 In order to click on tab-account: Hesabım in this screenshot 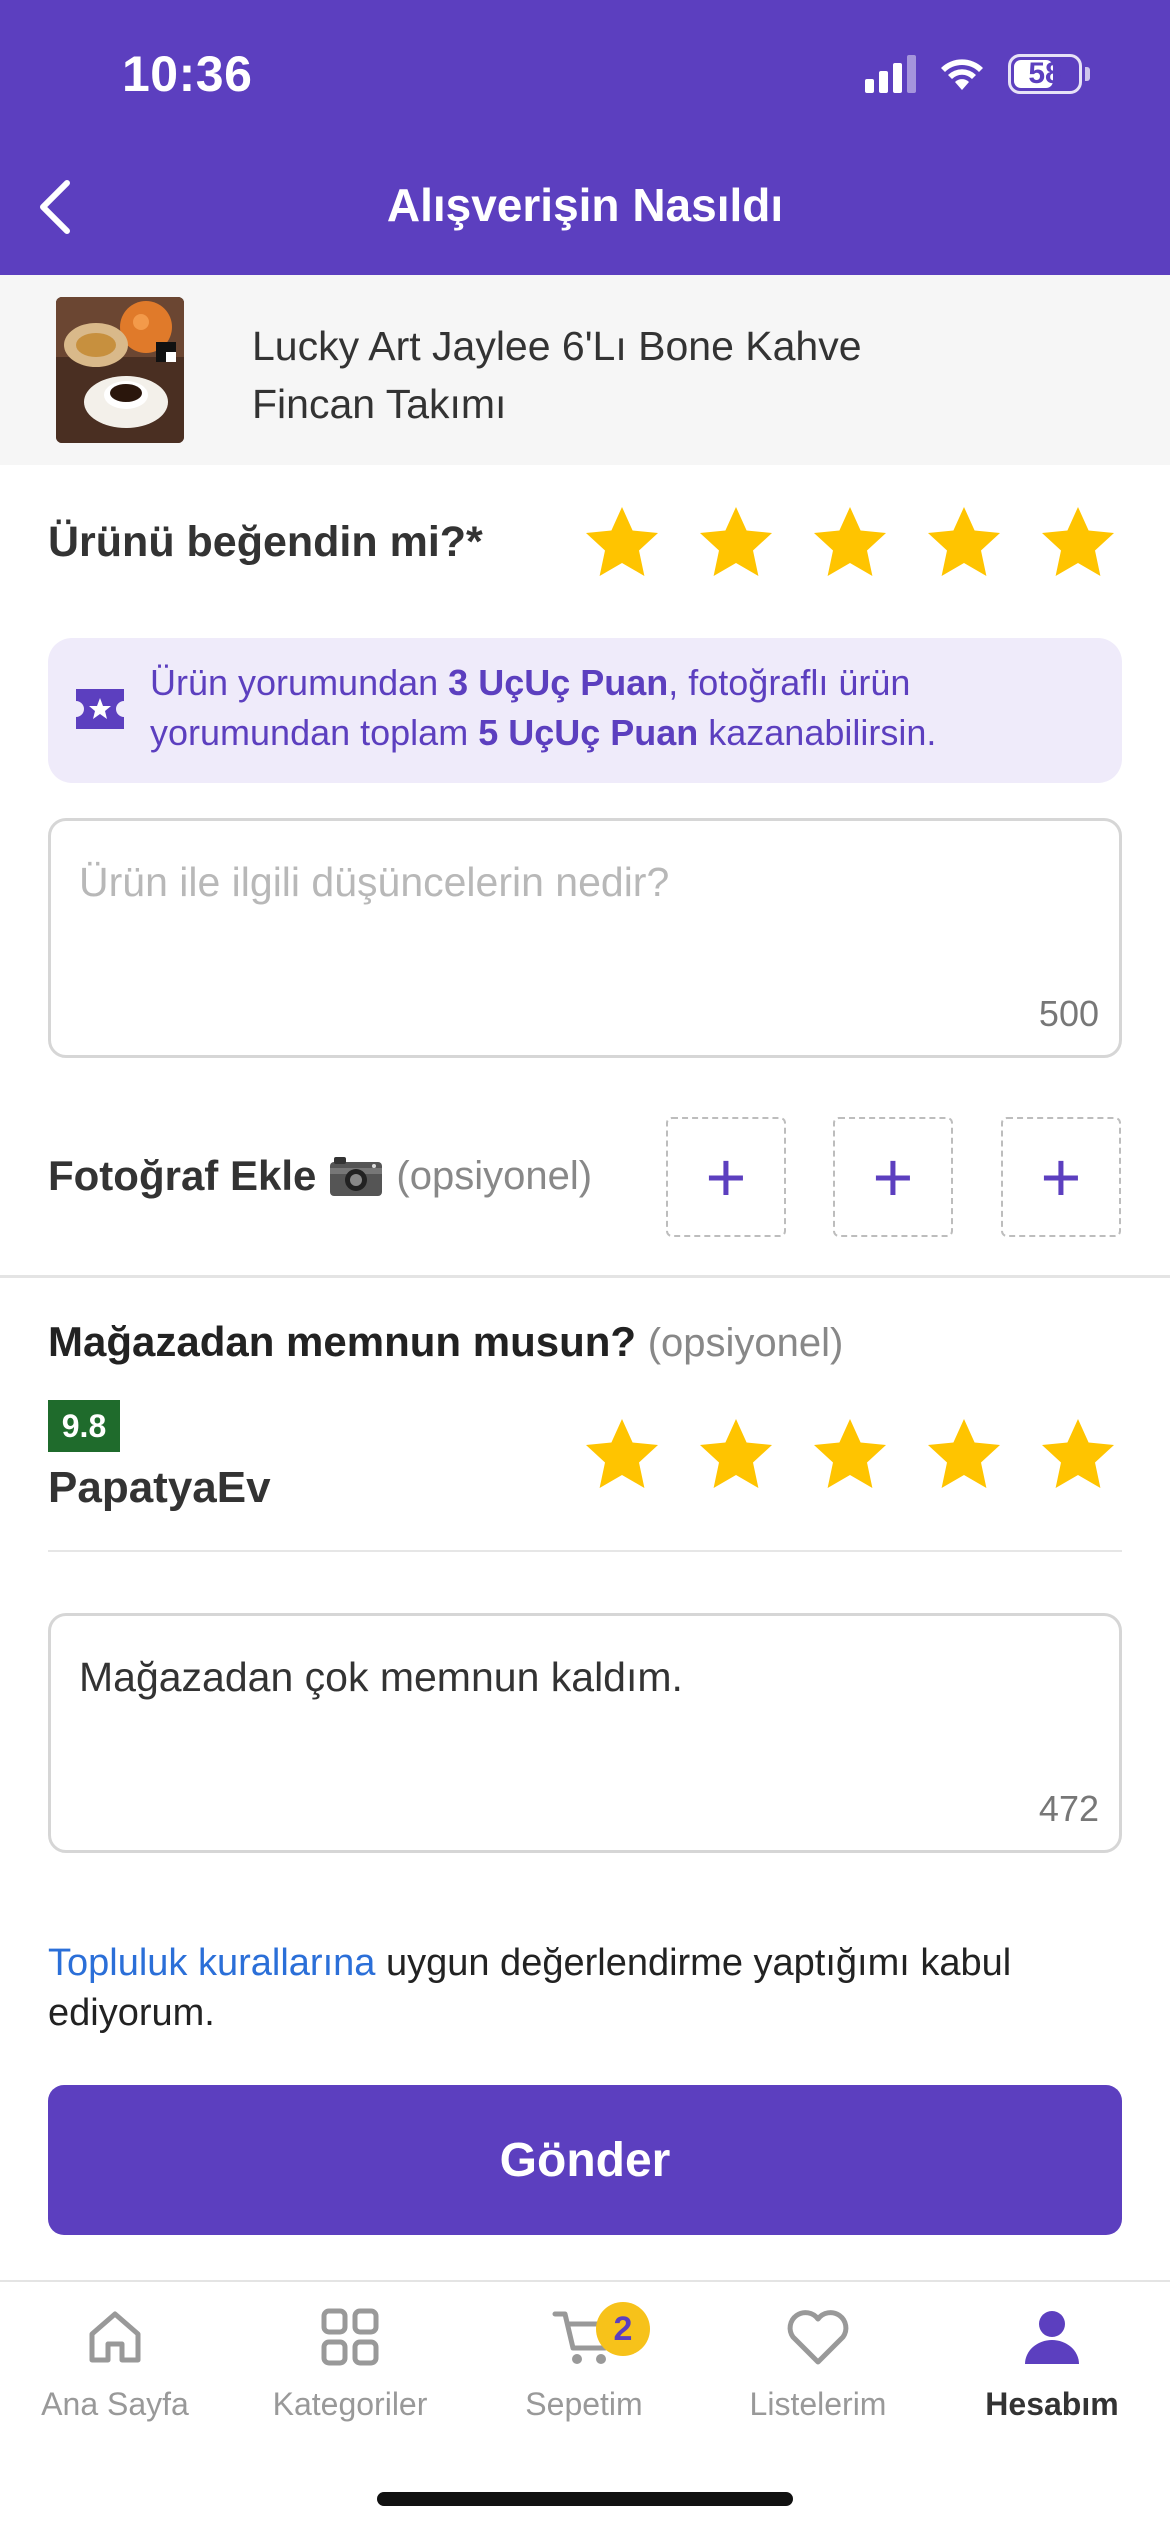, I will do `click(1052, 2362)`.